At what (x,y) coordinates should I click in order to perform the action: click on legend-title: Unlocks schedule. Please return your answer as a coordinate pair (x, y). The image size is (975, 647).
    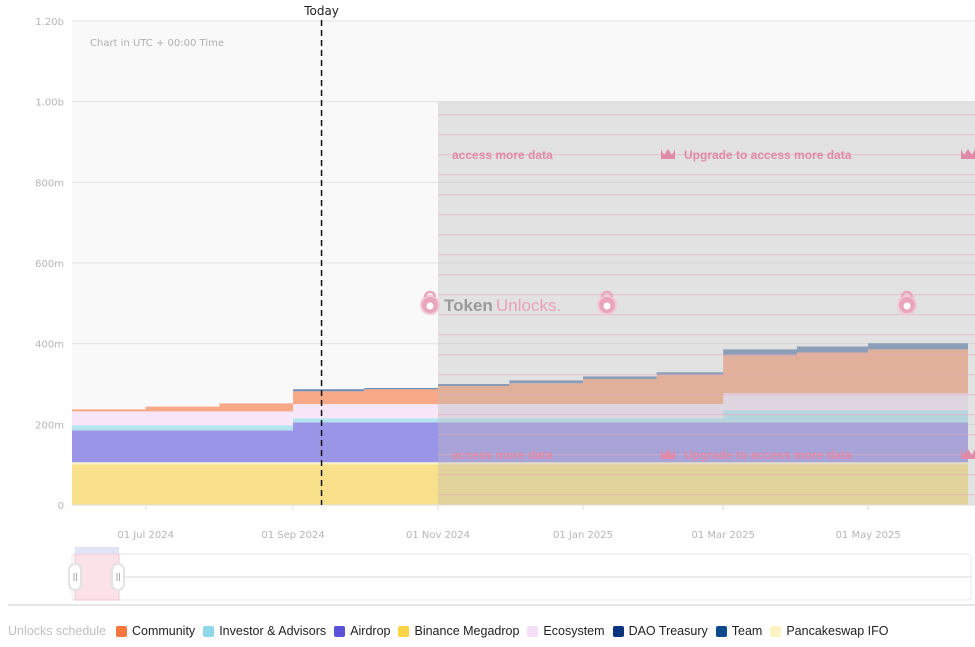
    Looking at the image, I should click on (57, 631).